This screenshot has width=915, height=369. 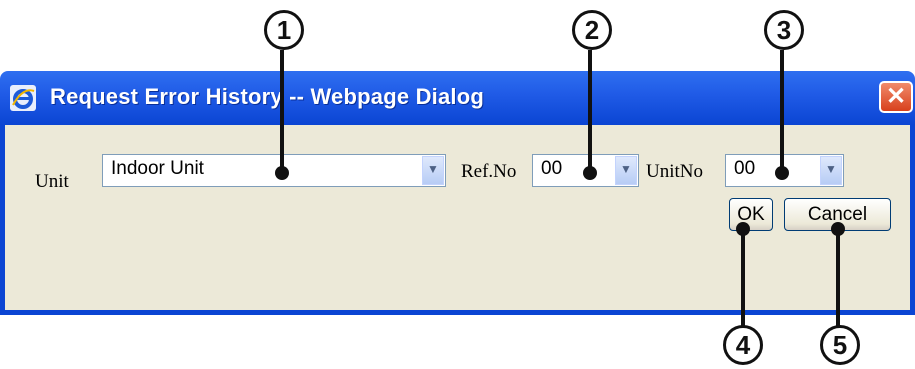 I want to click on callout-4: 4, so click(x=743, y=345).